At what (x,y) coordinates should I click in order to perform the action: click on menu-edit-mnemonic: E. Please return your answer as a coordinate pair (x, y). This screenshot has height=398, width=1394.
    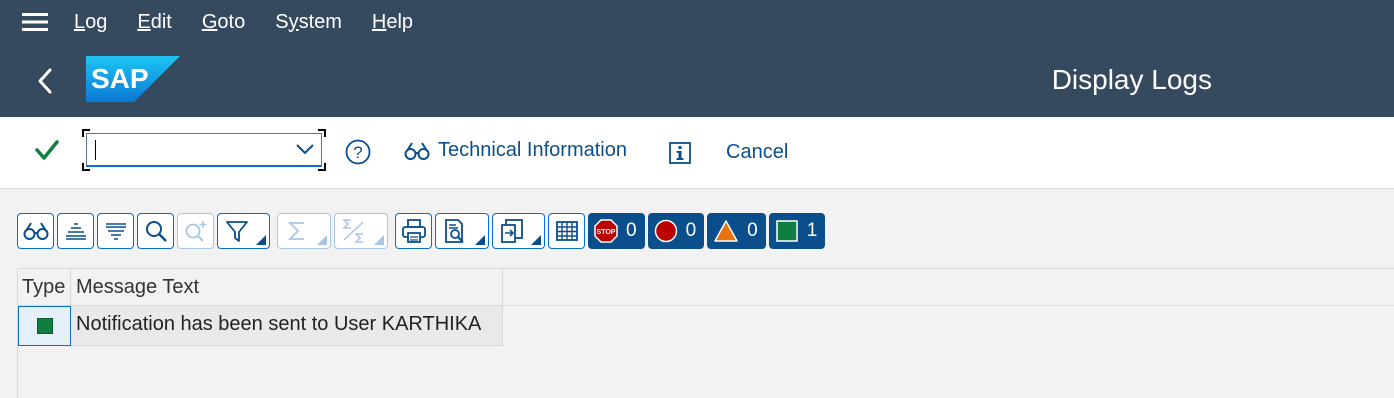
    Looking at the image, I should click on (144, 21).